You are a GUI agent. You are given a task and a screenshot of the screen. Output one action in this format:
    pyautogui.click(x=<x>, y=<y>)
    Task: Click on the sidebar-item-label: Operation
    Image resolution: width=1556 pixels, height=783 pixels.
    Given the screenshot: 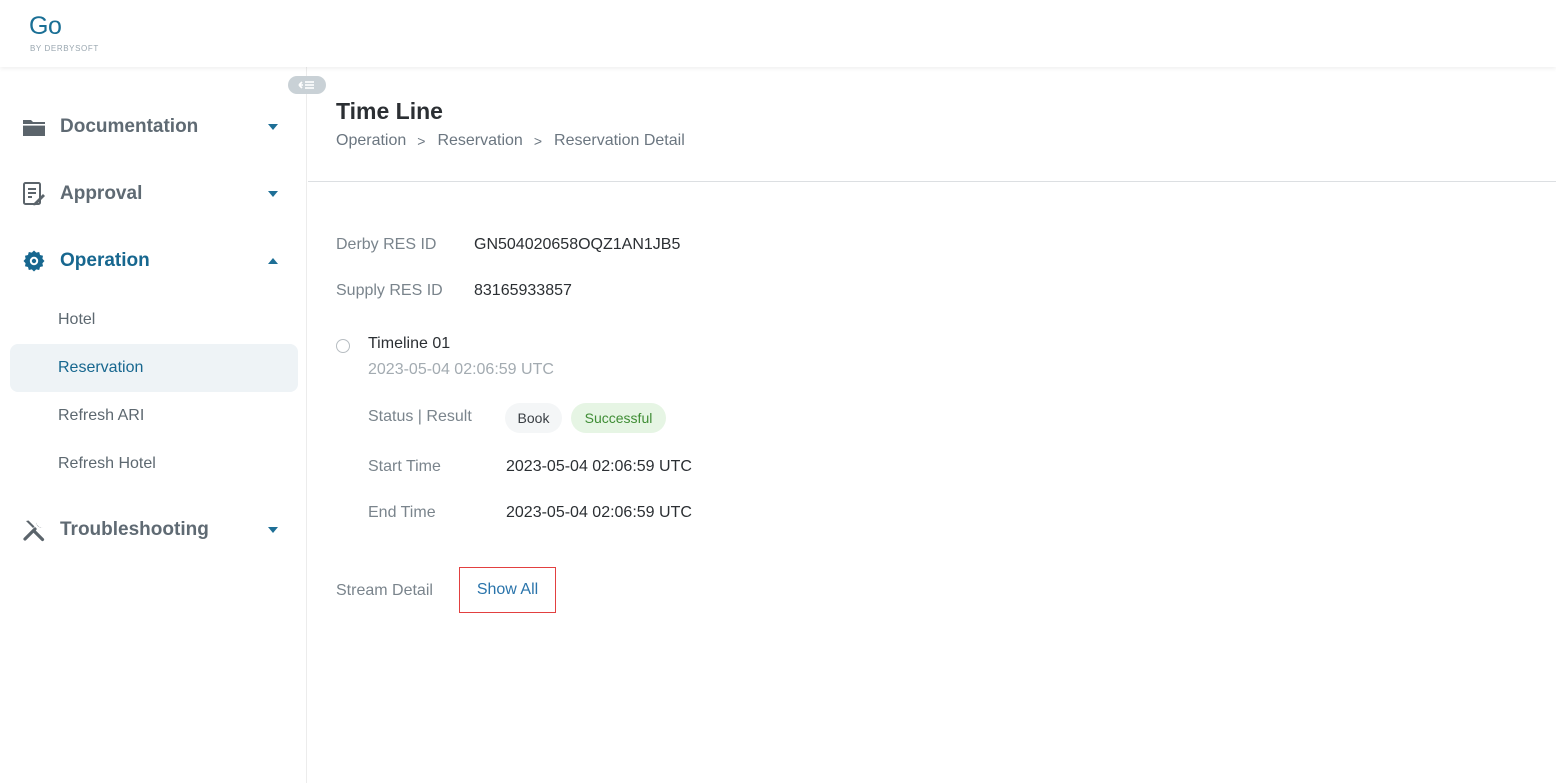 What is the action you would take?
    pyautogui.click(x=105, y=260)
    